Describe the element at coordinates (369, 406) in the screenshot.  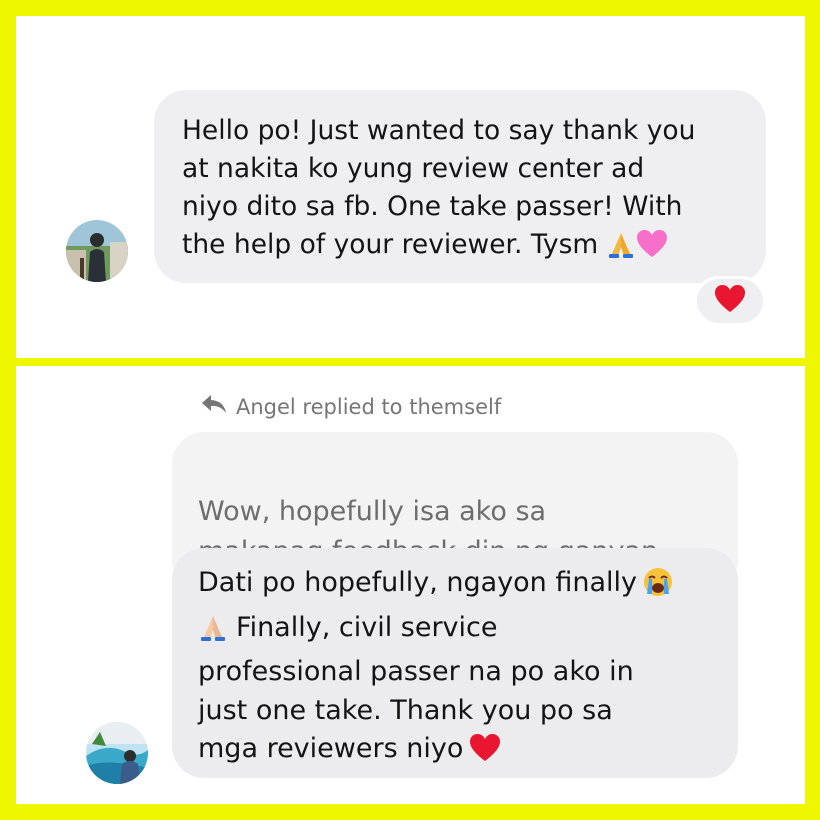
I see `reply-label-text: Angel replied to themself` at that location.